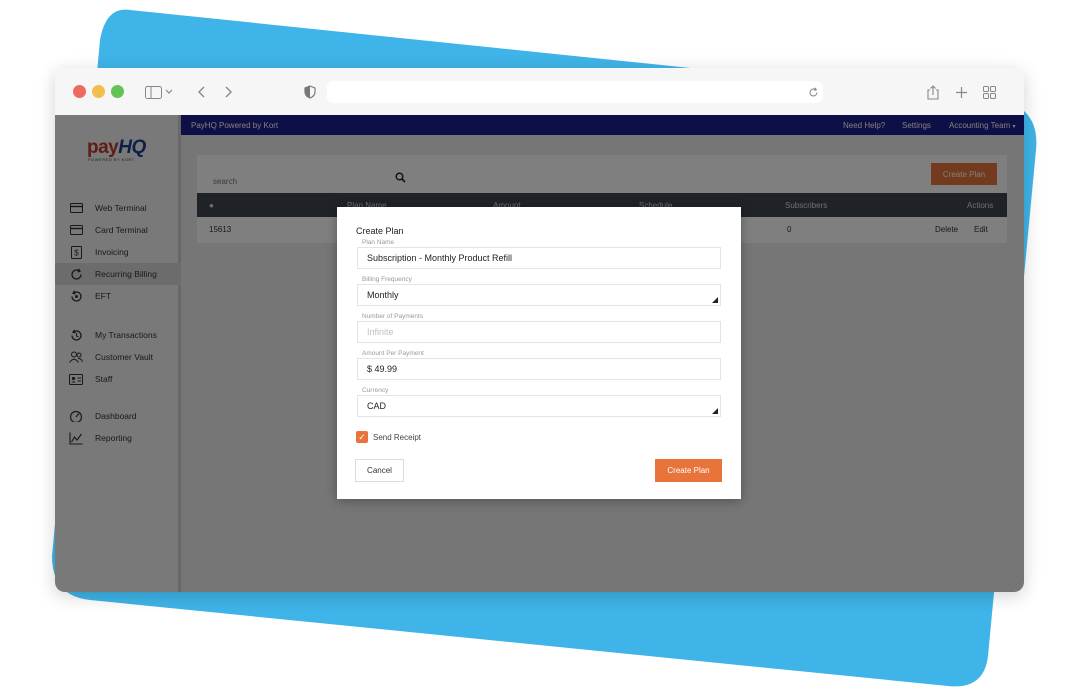 The height and width of the screenshot is (692, 1080). Describe the element at coordinates (539, 258) in the screenshot. I see `plan-name-field: Subscription - Monthly Product Refill` at that location.